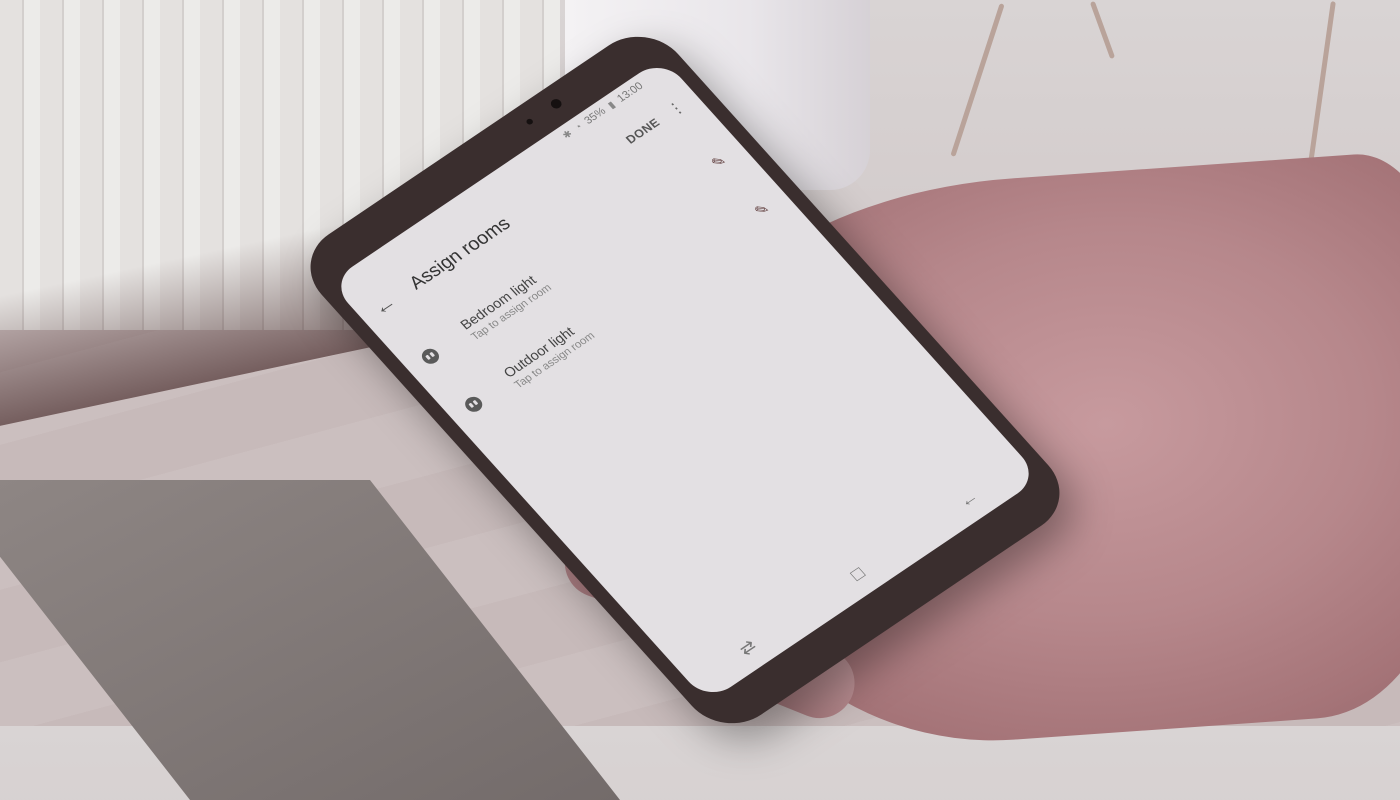 The image size is (1400, 800). I want to click on front-camera, so click(556, 104).